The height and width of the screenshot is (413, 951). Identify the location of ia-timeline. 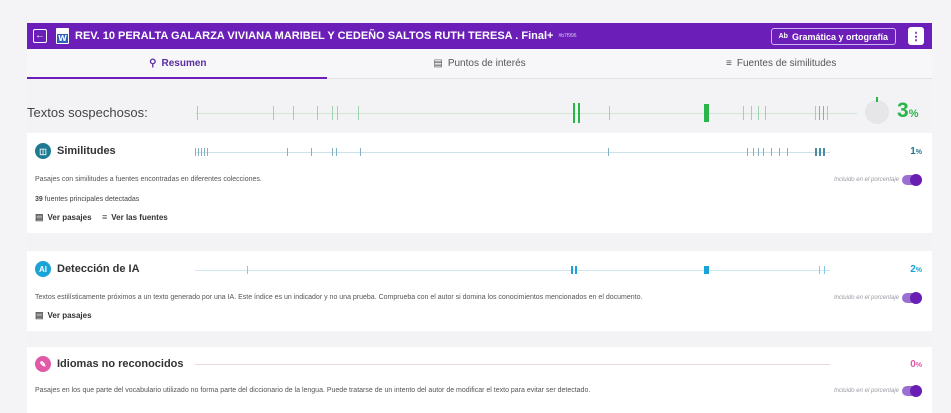
(512, 270).